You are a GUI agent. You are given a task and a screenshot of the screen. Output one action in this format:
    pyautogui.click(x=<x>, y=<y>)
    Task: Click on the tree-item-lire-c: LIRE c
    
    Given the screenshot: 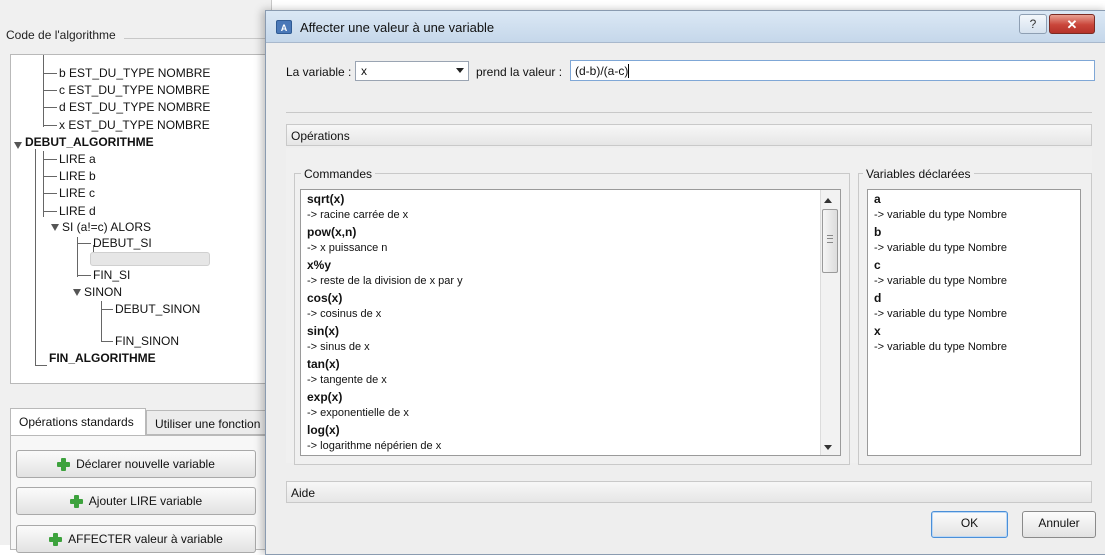 What is the action you would take?
    pyautogui.click(x=77, y=193)
    